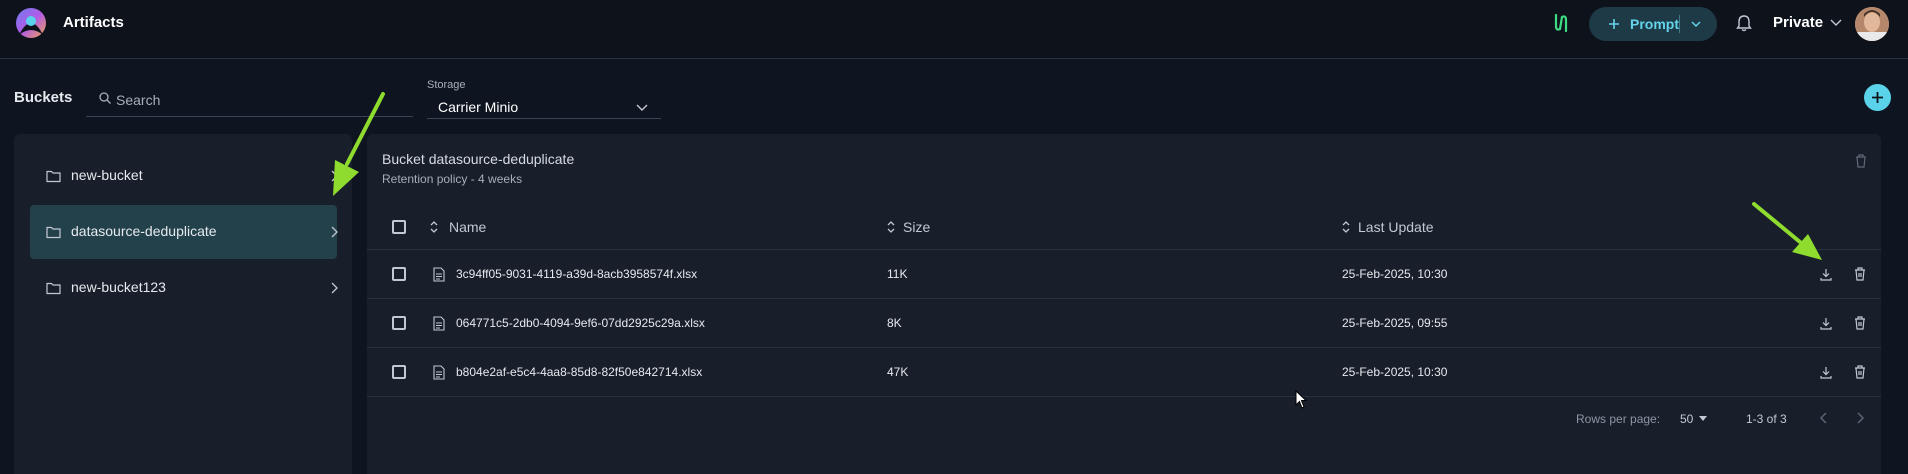 The width and height of the screenshot is (1908, 474). What do you see at coordinates (1703, 418) in the screenshot?
I see `caret-down-icon` at bounding box center [1703, 418].